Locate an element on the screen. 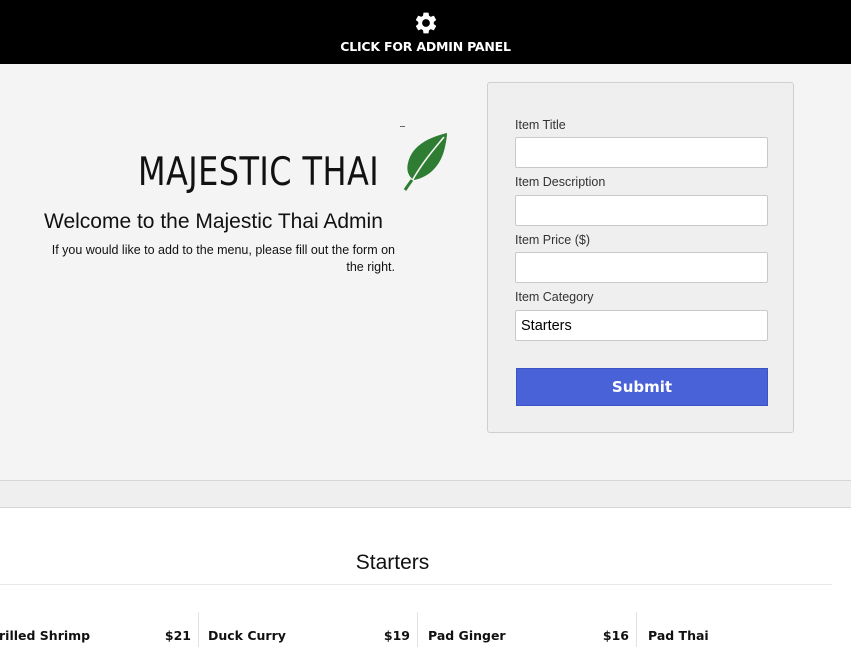 This screenshot has height=647, width=851. item-category-select: Starters is located at coordinates (641, 325).